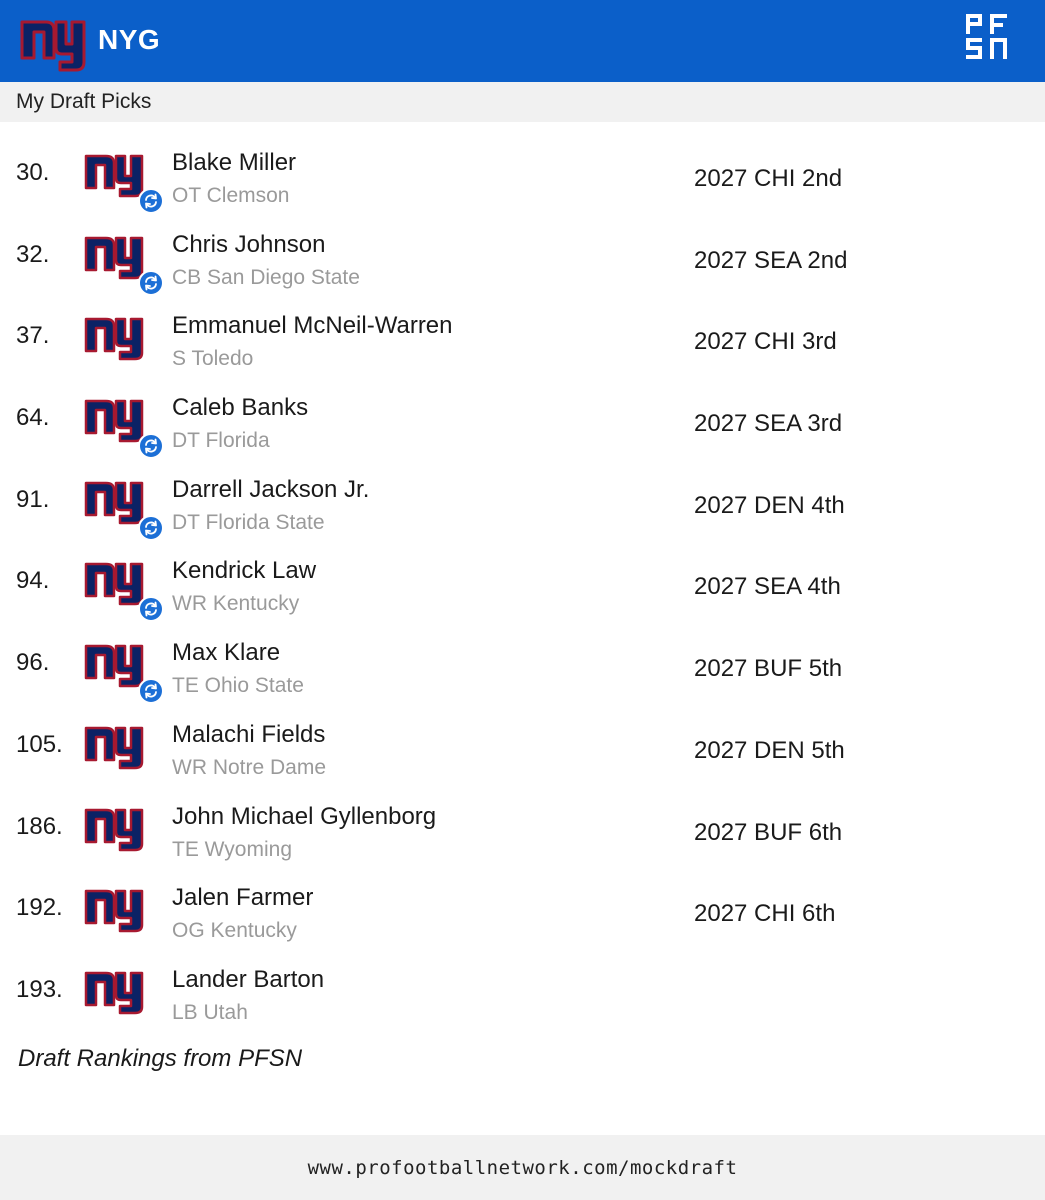 This screenshot has height=1200, width=1045. What do you see at coordinates (522, 102) in the screenshot?
I see `section-header: My Draft Picks` at bounding box center [522, 102].